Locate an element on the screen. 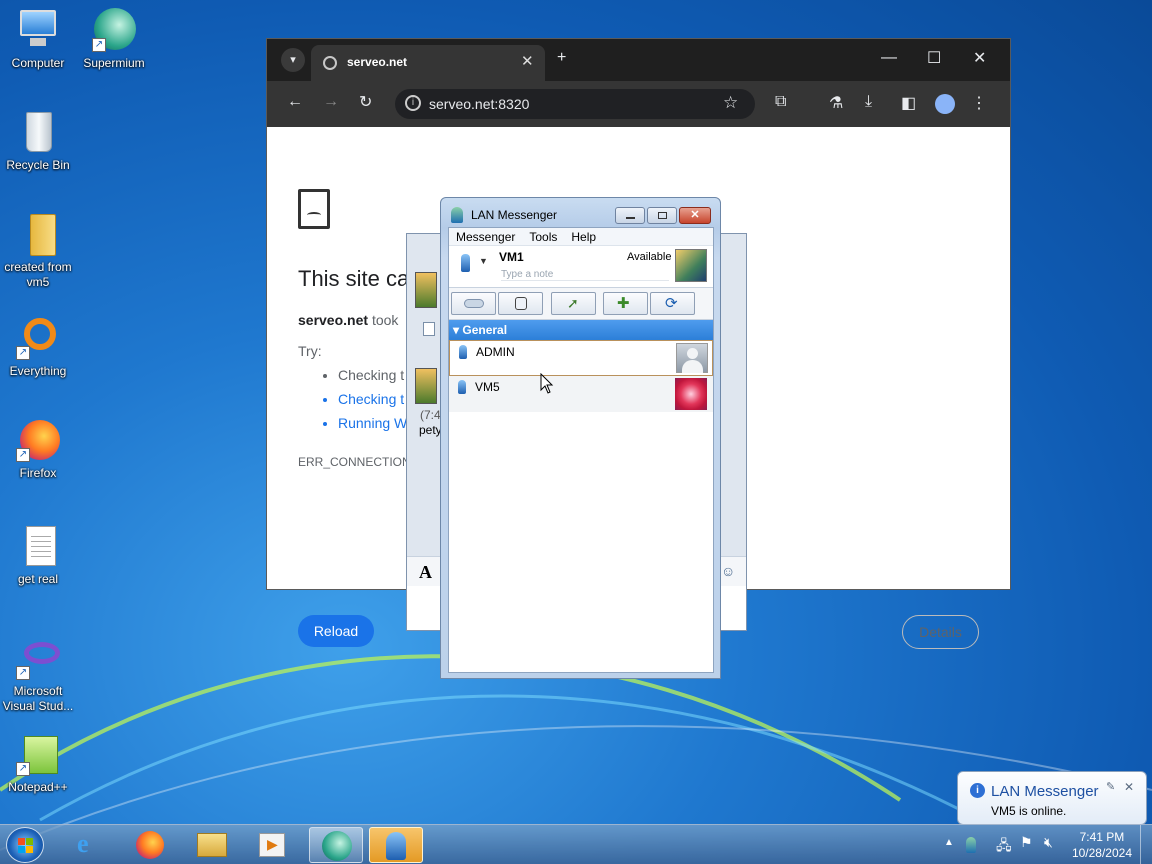 The width and height of the screenshot is (1152, 864). user-status-icon is located at coordinates (465, 263).